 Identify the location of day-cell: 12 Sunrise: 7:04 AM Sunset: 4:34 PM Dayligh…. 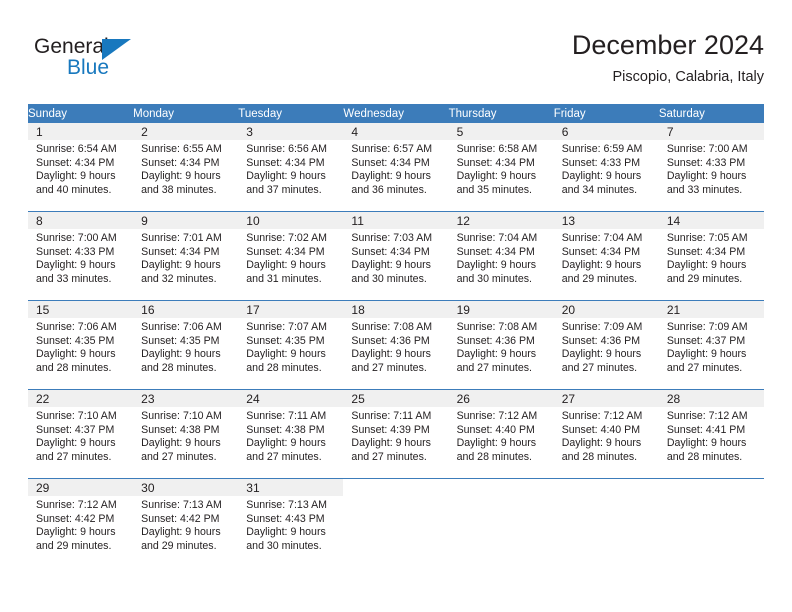
(501, 256).